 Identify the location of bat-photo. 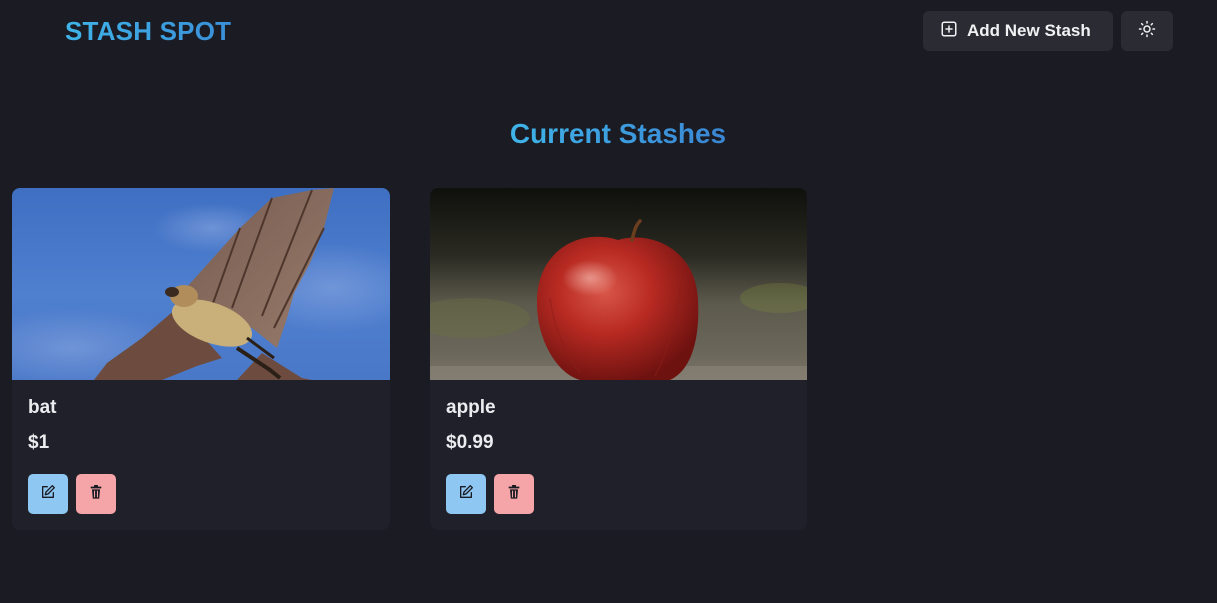
(201, 284).